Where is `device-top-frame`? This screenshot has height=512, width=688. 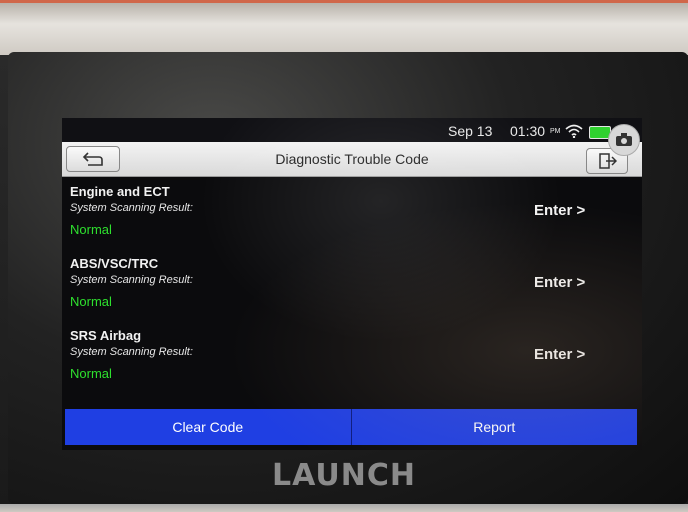 device-top-frame is located at coordinates (344, 27).